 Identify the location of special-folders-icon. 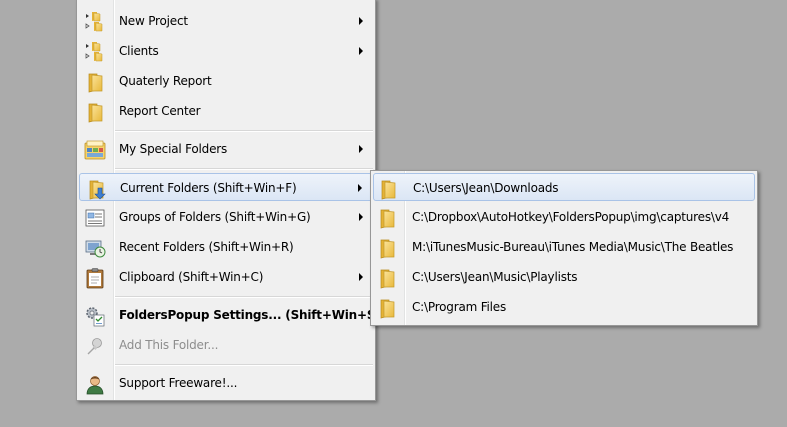
(95, 150).